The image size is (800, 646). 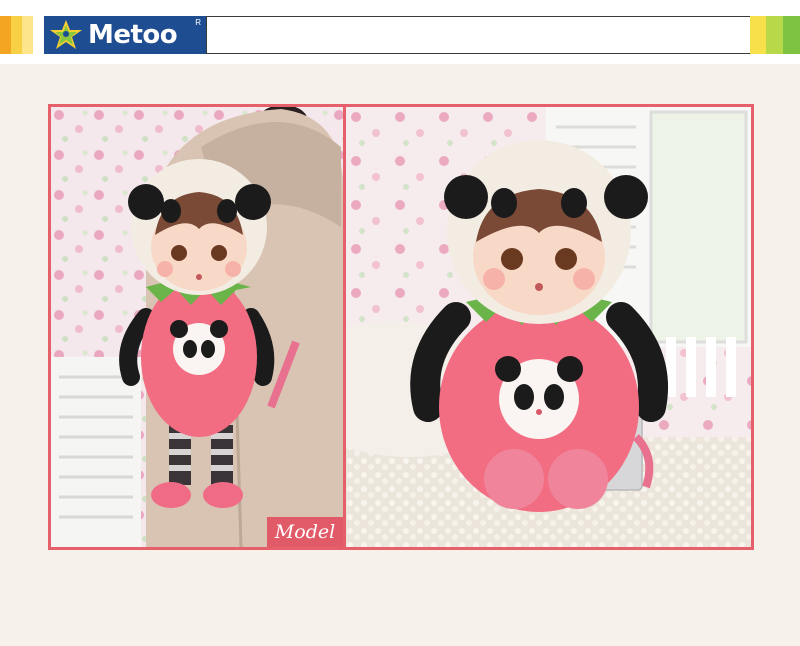 What do you see at coordinates (198, 22) in the screenshot?
I see `registered-mark: R` at bounding box center [198, 22].